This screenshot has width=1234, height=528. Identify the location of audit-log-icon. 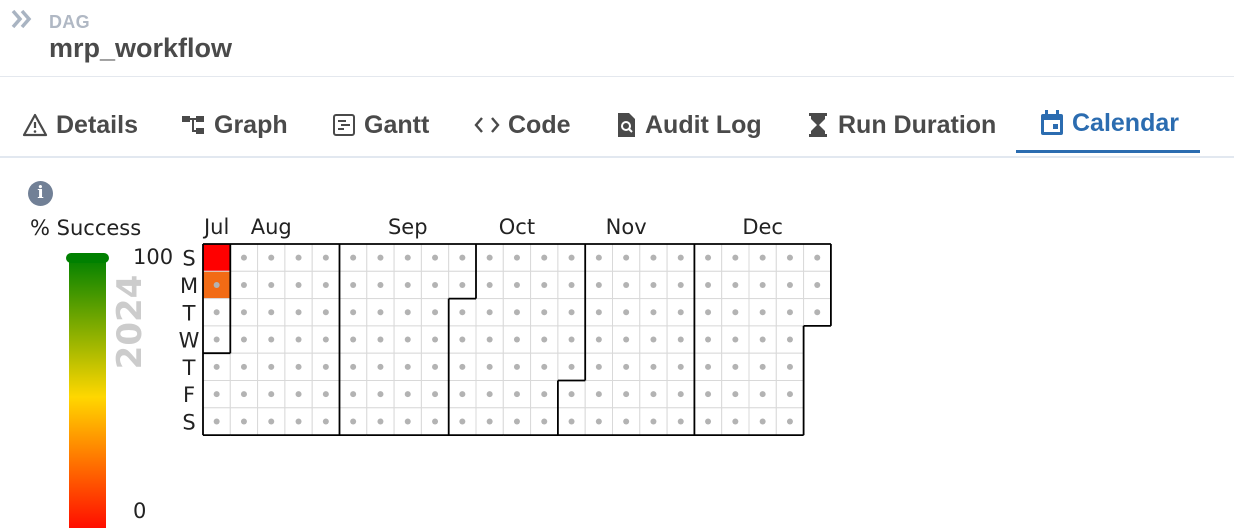
(626, 125).